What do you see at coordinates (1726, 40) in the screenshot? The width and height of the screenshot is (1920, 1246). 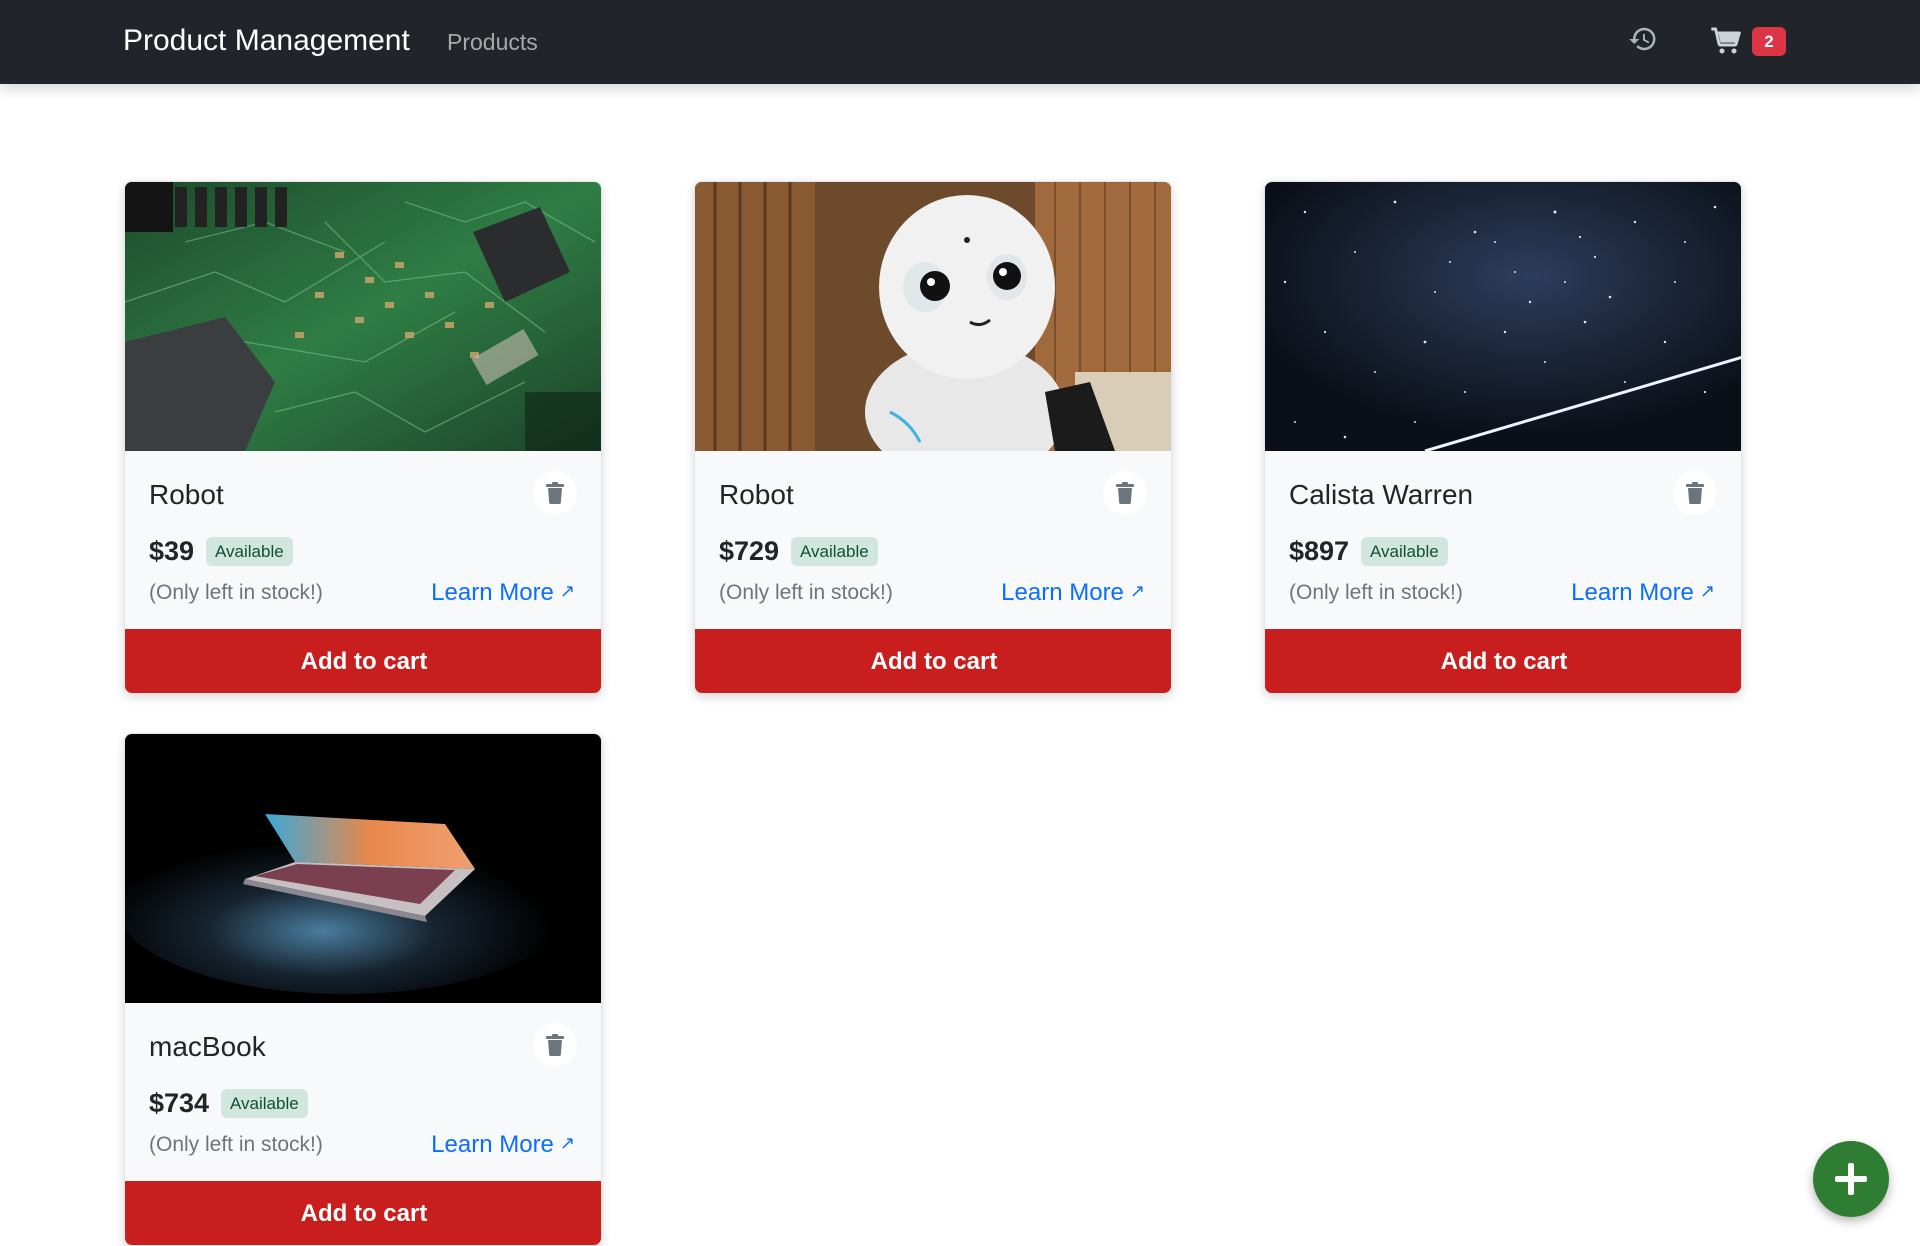 I see `cart-icon` at bounding box center [1726, 40].